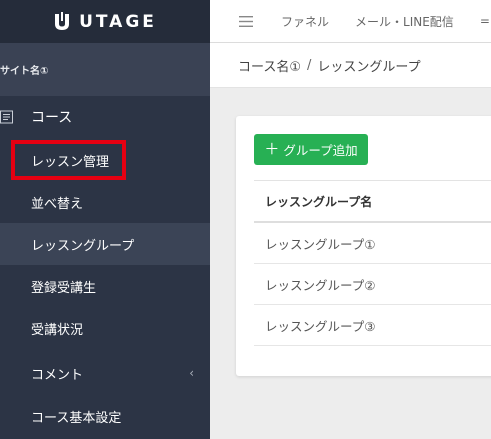 This screenshot has width=491, height=439. What do you see at coordinates (191, 373) in the screenshot?
I see `chevron-left-icon: ‹` at bounding box center [191, 373].